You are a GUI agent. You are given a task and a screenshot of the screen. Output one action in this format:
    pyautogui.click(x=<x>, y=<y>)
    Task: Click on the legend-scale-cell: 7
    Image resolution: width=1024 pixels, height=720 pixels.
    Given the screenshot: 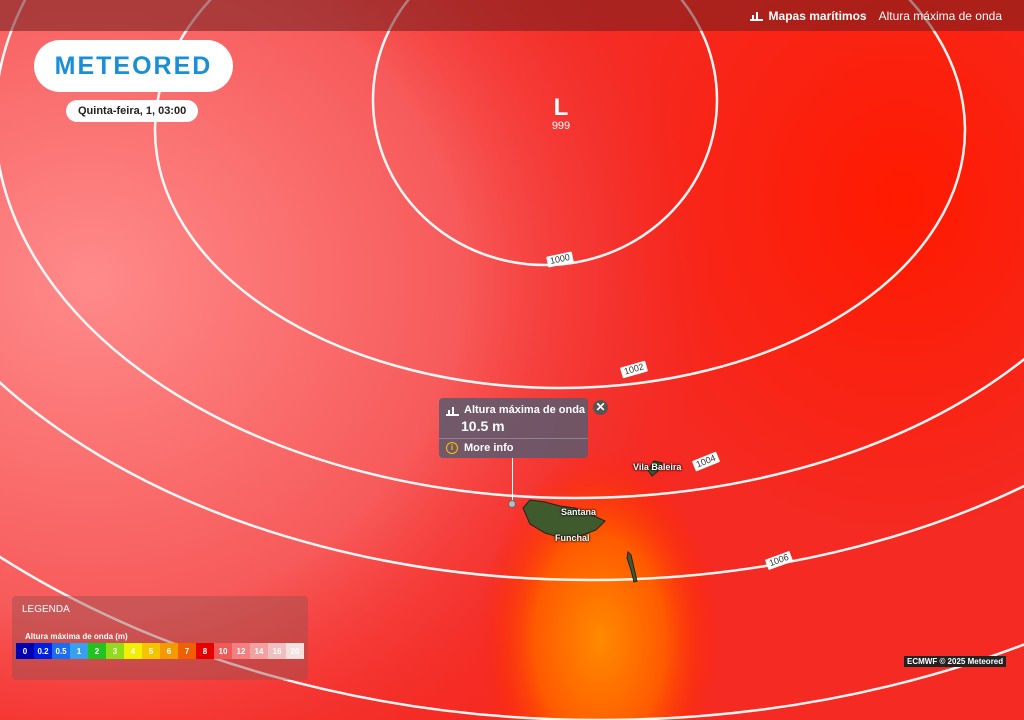 What is the action you would take?
    pyautogui.click(x=187, y=651)
    